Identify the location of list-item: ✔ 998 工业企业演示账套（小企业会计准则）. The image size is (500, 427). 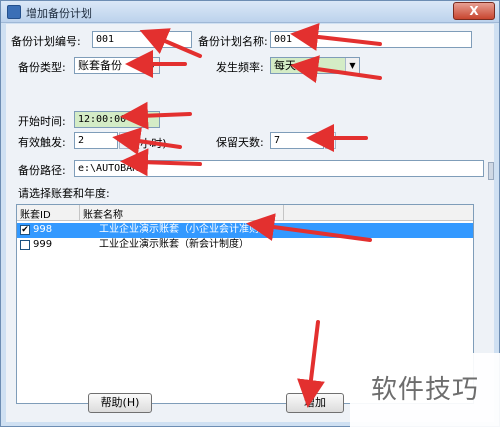
(245, 230).